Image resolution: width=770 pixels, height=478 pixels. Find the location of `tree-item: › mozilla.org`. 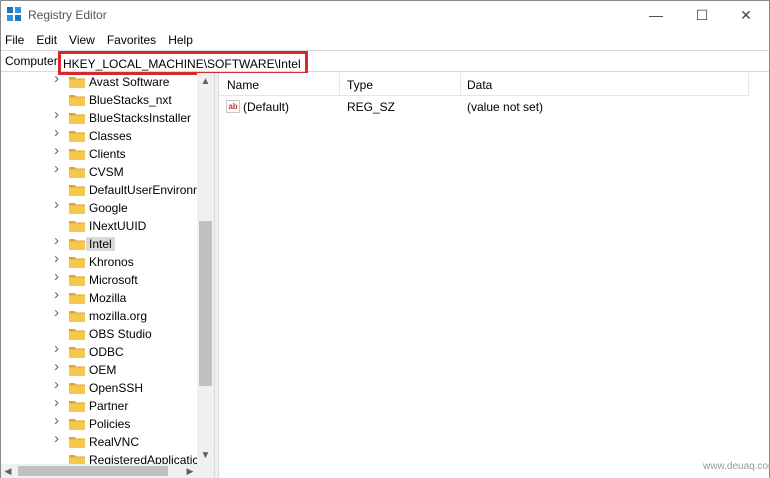

tree-item: › mozilla.org is located at coordinates (99, 315).